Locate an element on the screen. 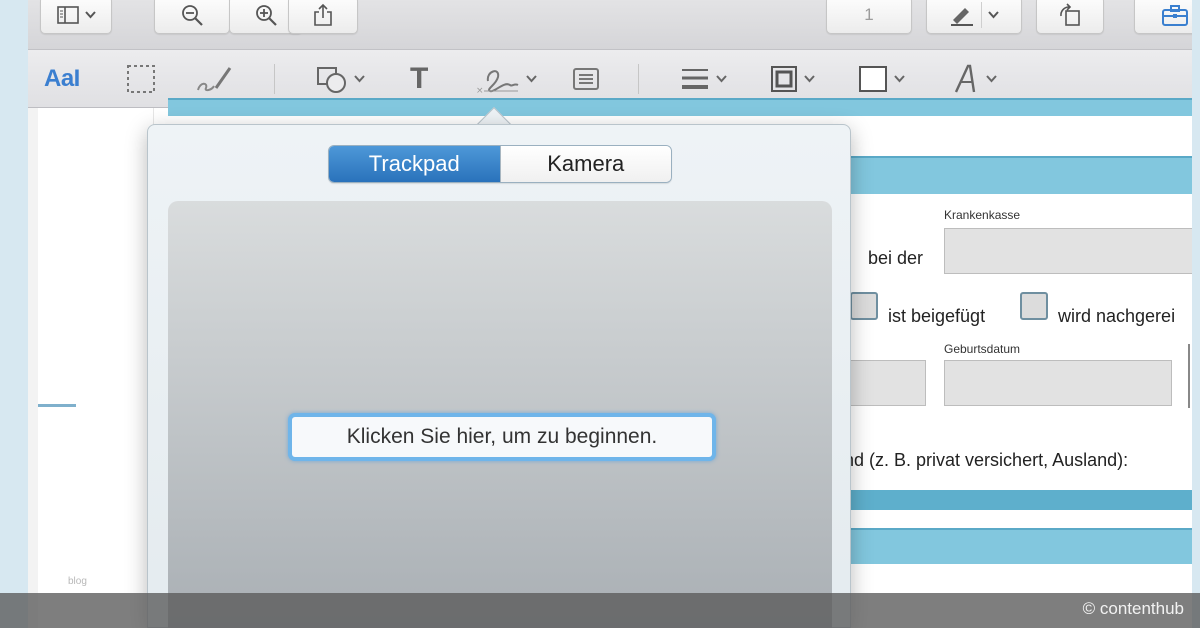 Image resolution: width=1200 pixels, height=628 pixels. sidebar-pane is located at coordinates (96, 368).